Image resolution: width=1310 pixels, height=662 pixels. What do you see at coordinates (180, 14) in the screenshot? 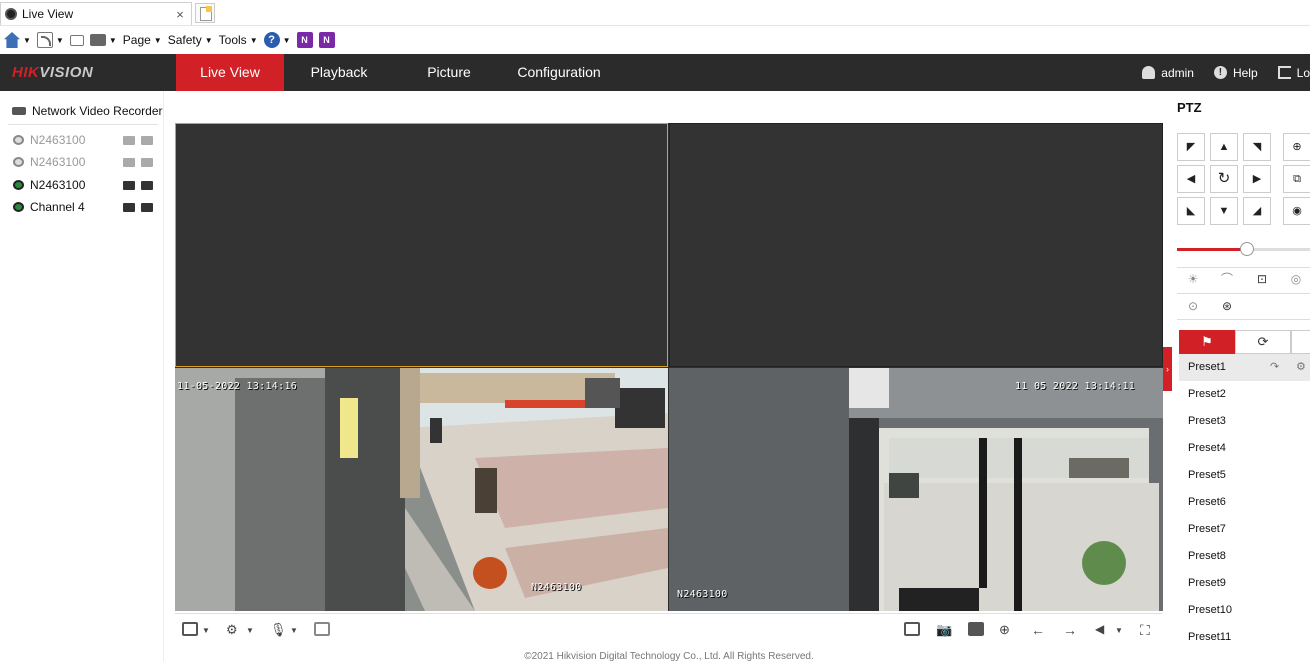
I see `tab-close-icon: ×` at bounding box center [180, 14].